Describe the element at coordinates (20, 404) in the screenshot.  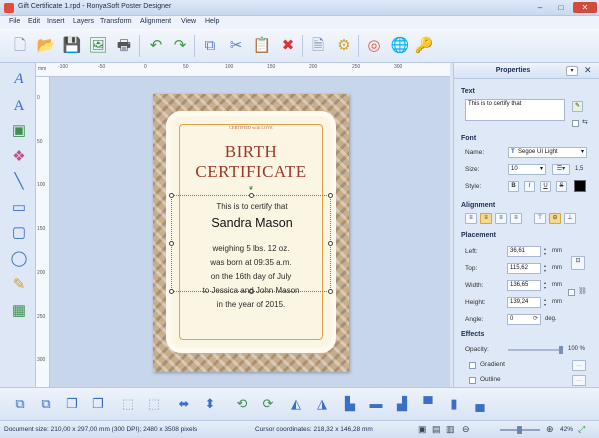
I see `bring-to-front-icon: ⧉` at that location.